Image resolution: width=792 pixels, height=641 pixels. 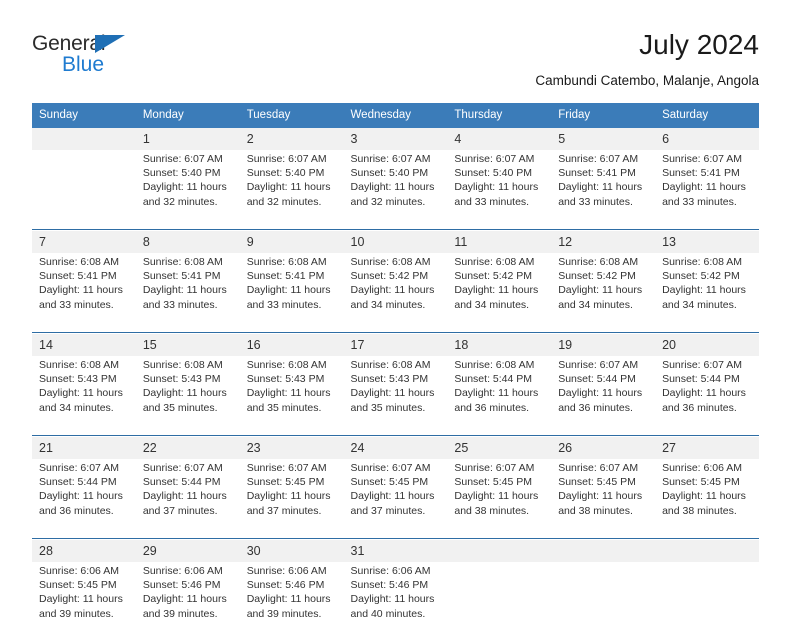 I want to click on day-number-cell: 10, so click(x=395, y=242).